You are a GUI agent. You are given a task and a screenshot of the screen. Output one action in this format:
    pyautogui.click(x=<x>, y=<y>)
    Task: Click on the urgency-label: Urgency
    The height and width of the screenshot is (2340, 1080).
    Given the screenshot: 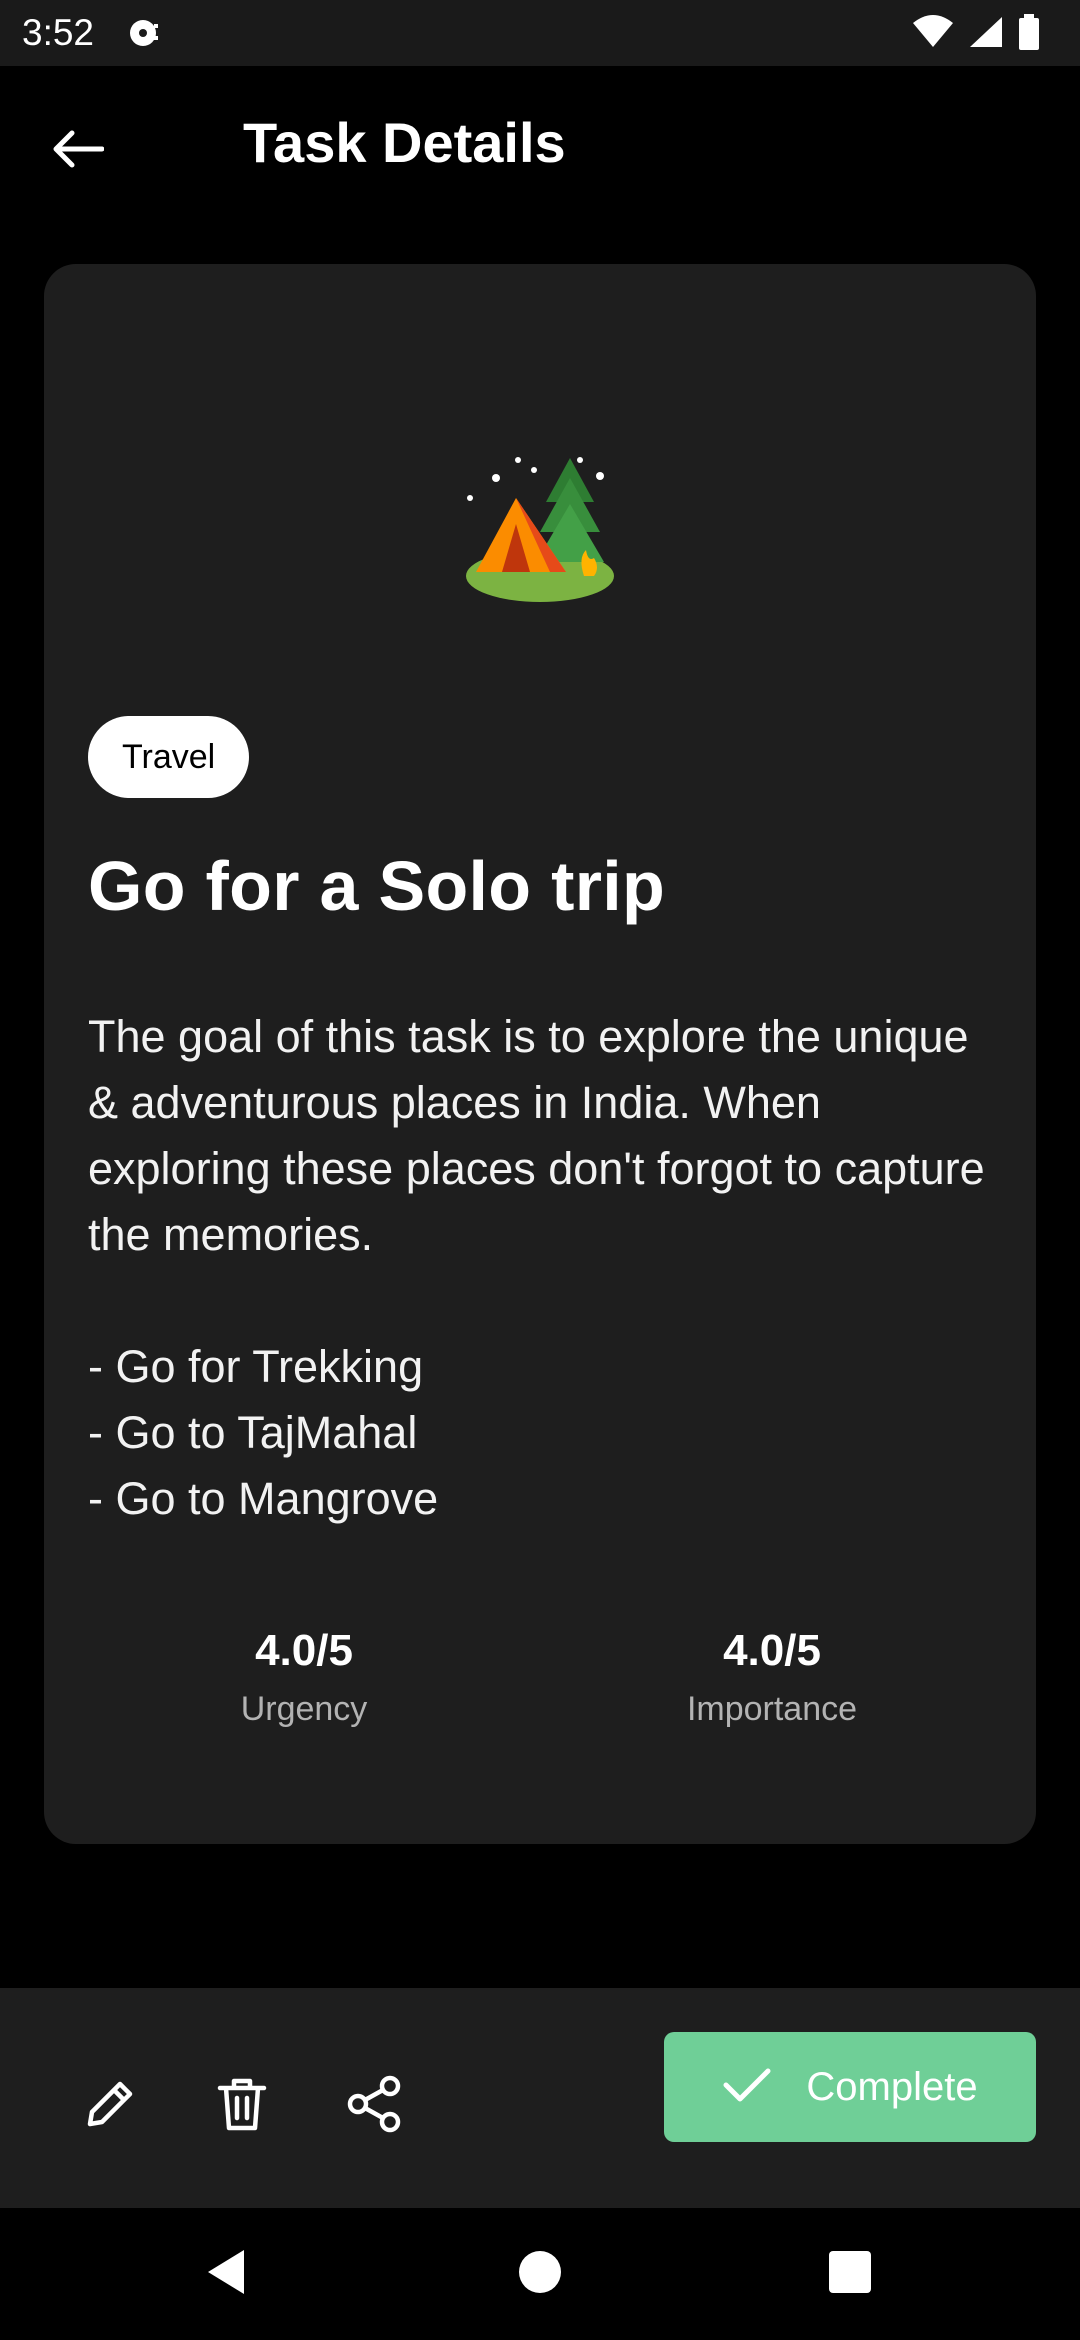 What is the action you would take?
    pyautogui.click(x=304, y=1709)
    